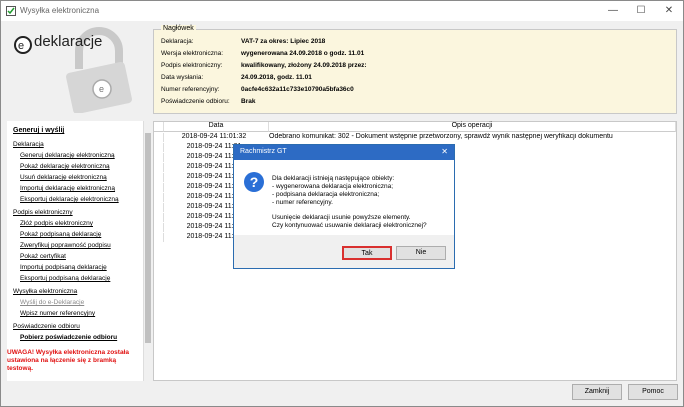 The width and height of the screenshot is (684, 407). I want to click on sidebar-item-reference: Wpisz numer referencyjny, so click(57, 313).